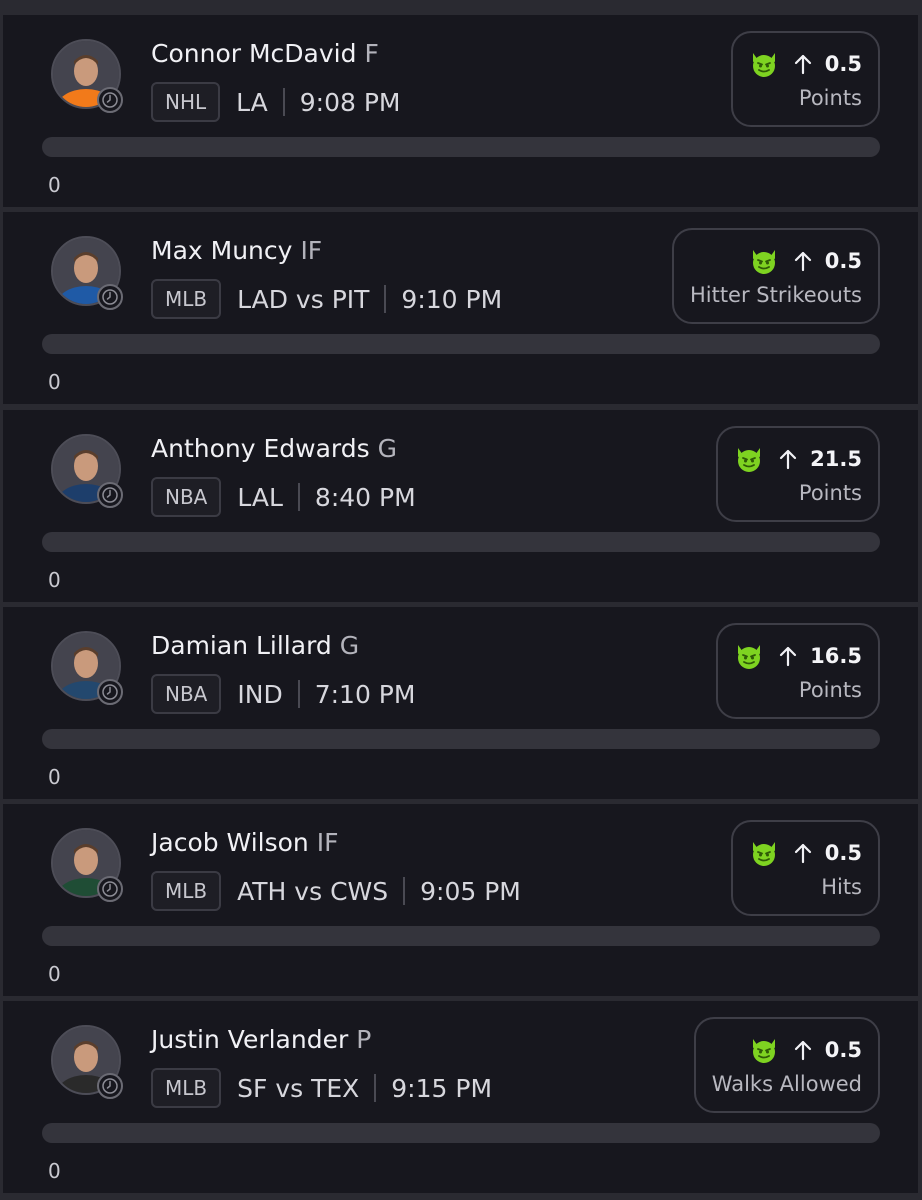 This screenshot has height=1200, width=922. I want to click on player-name: Anthony Edwards, so click(260, 448).